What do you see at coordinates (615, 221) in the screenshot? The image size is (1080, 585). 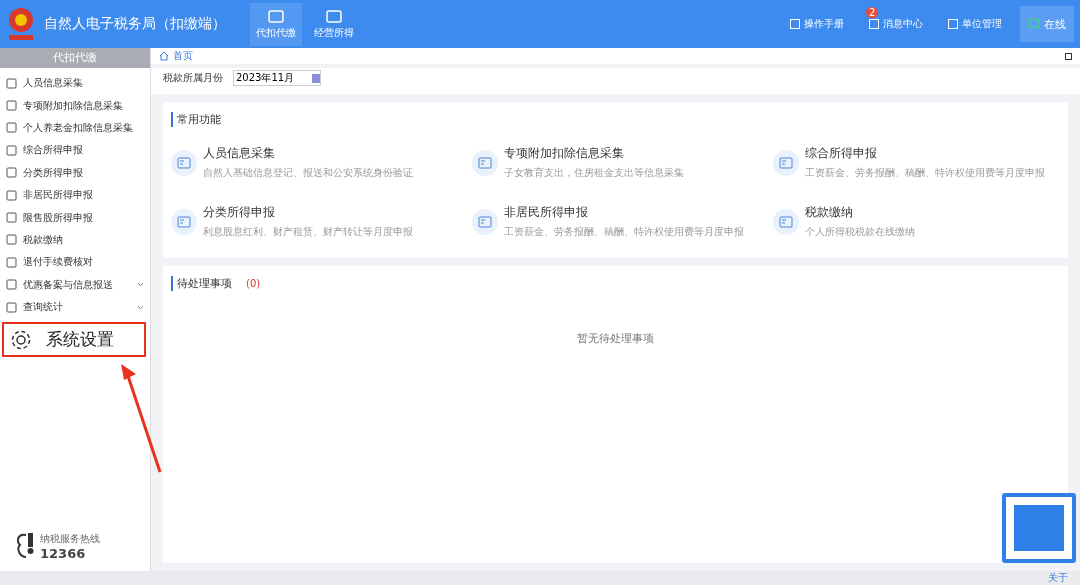 I see `function-shortcut: 非居民所得申报 工资薪金、劳务报酬、稿酬、特许权使用费等月度申报` at bounding box center [615, 221].